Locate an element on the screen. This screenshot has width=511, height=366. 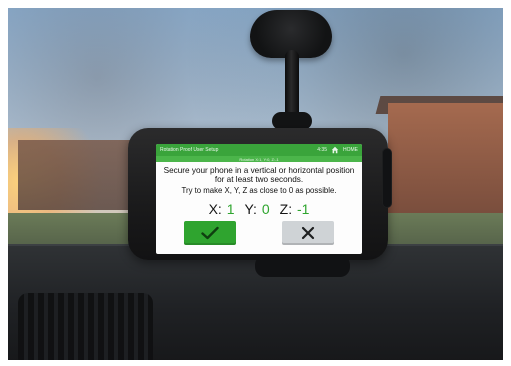
building-left is located at coordinates (78, 175).